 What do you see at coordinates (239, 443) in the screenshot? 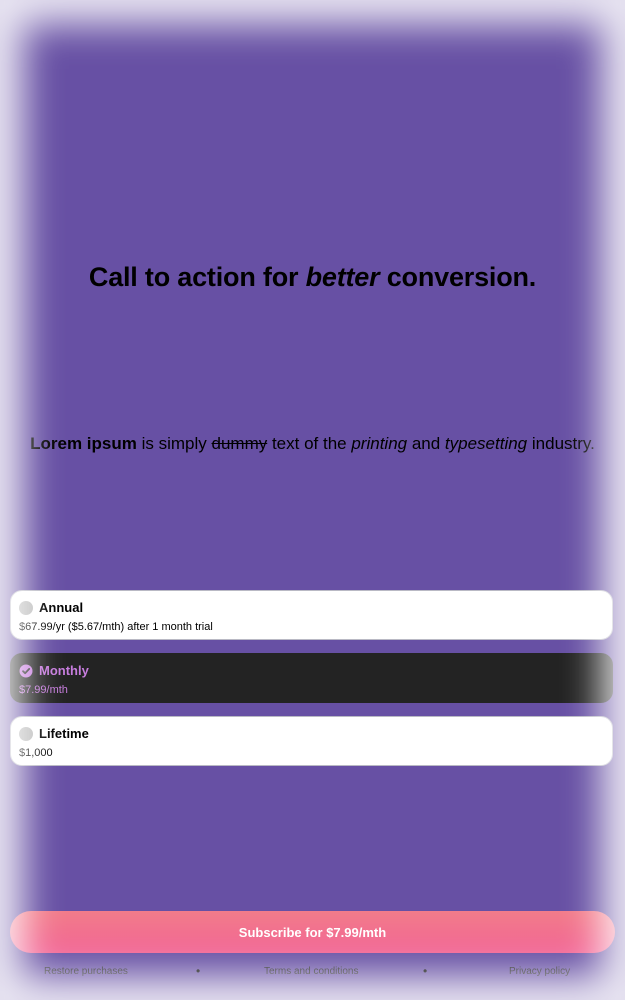
I see `subheadline-strikethrough: dummy` at bounding box center [239, 443].